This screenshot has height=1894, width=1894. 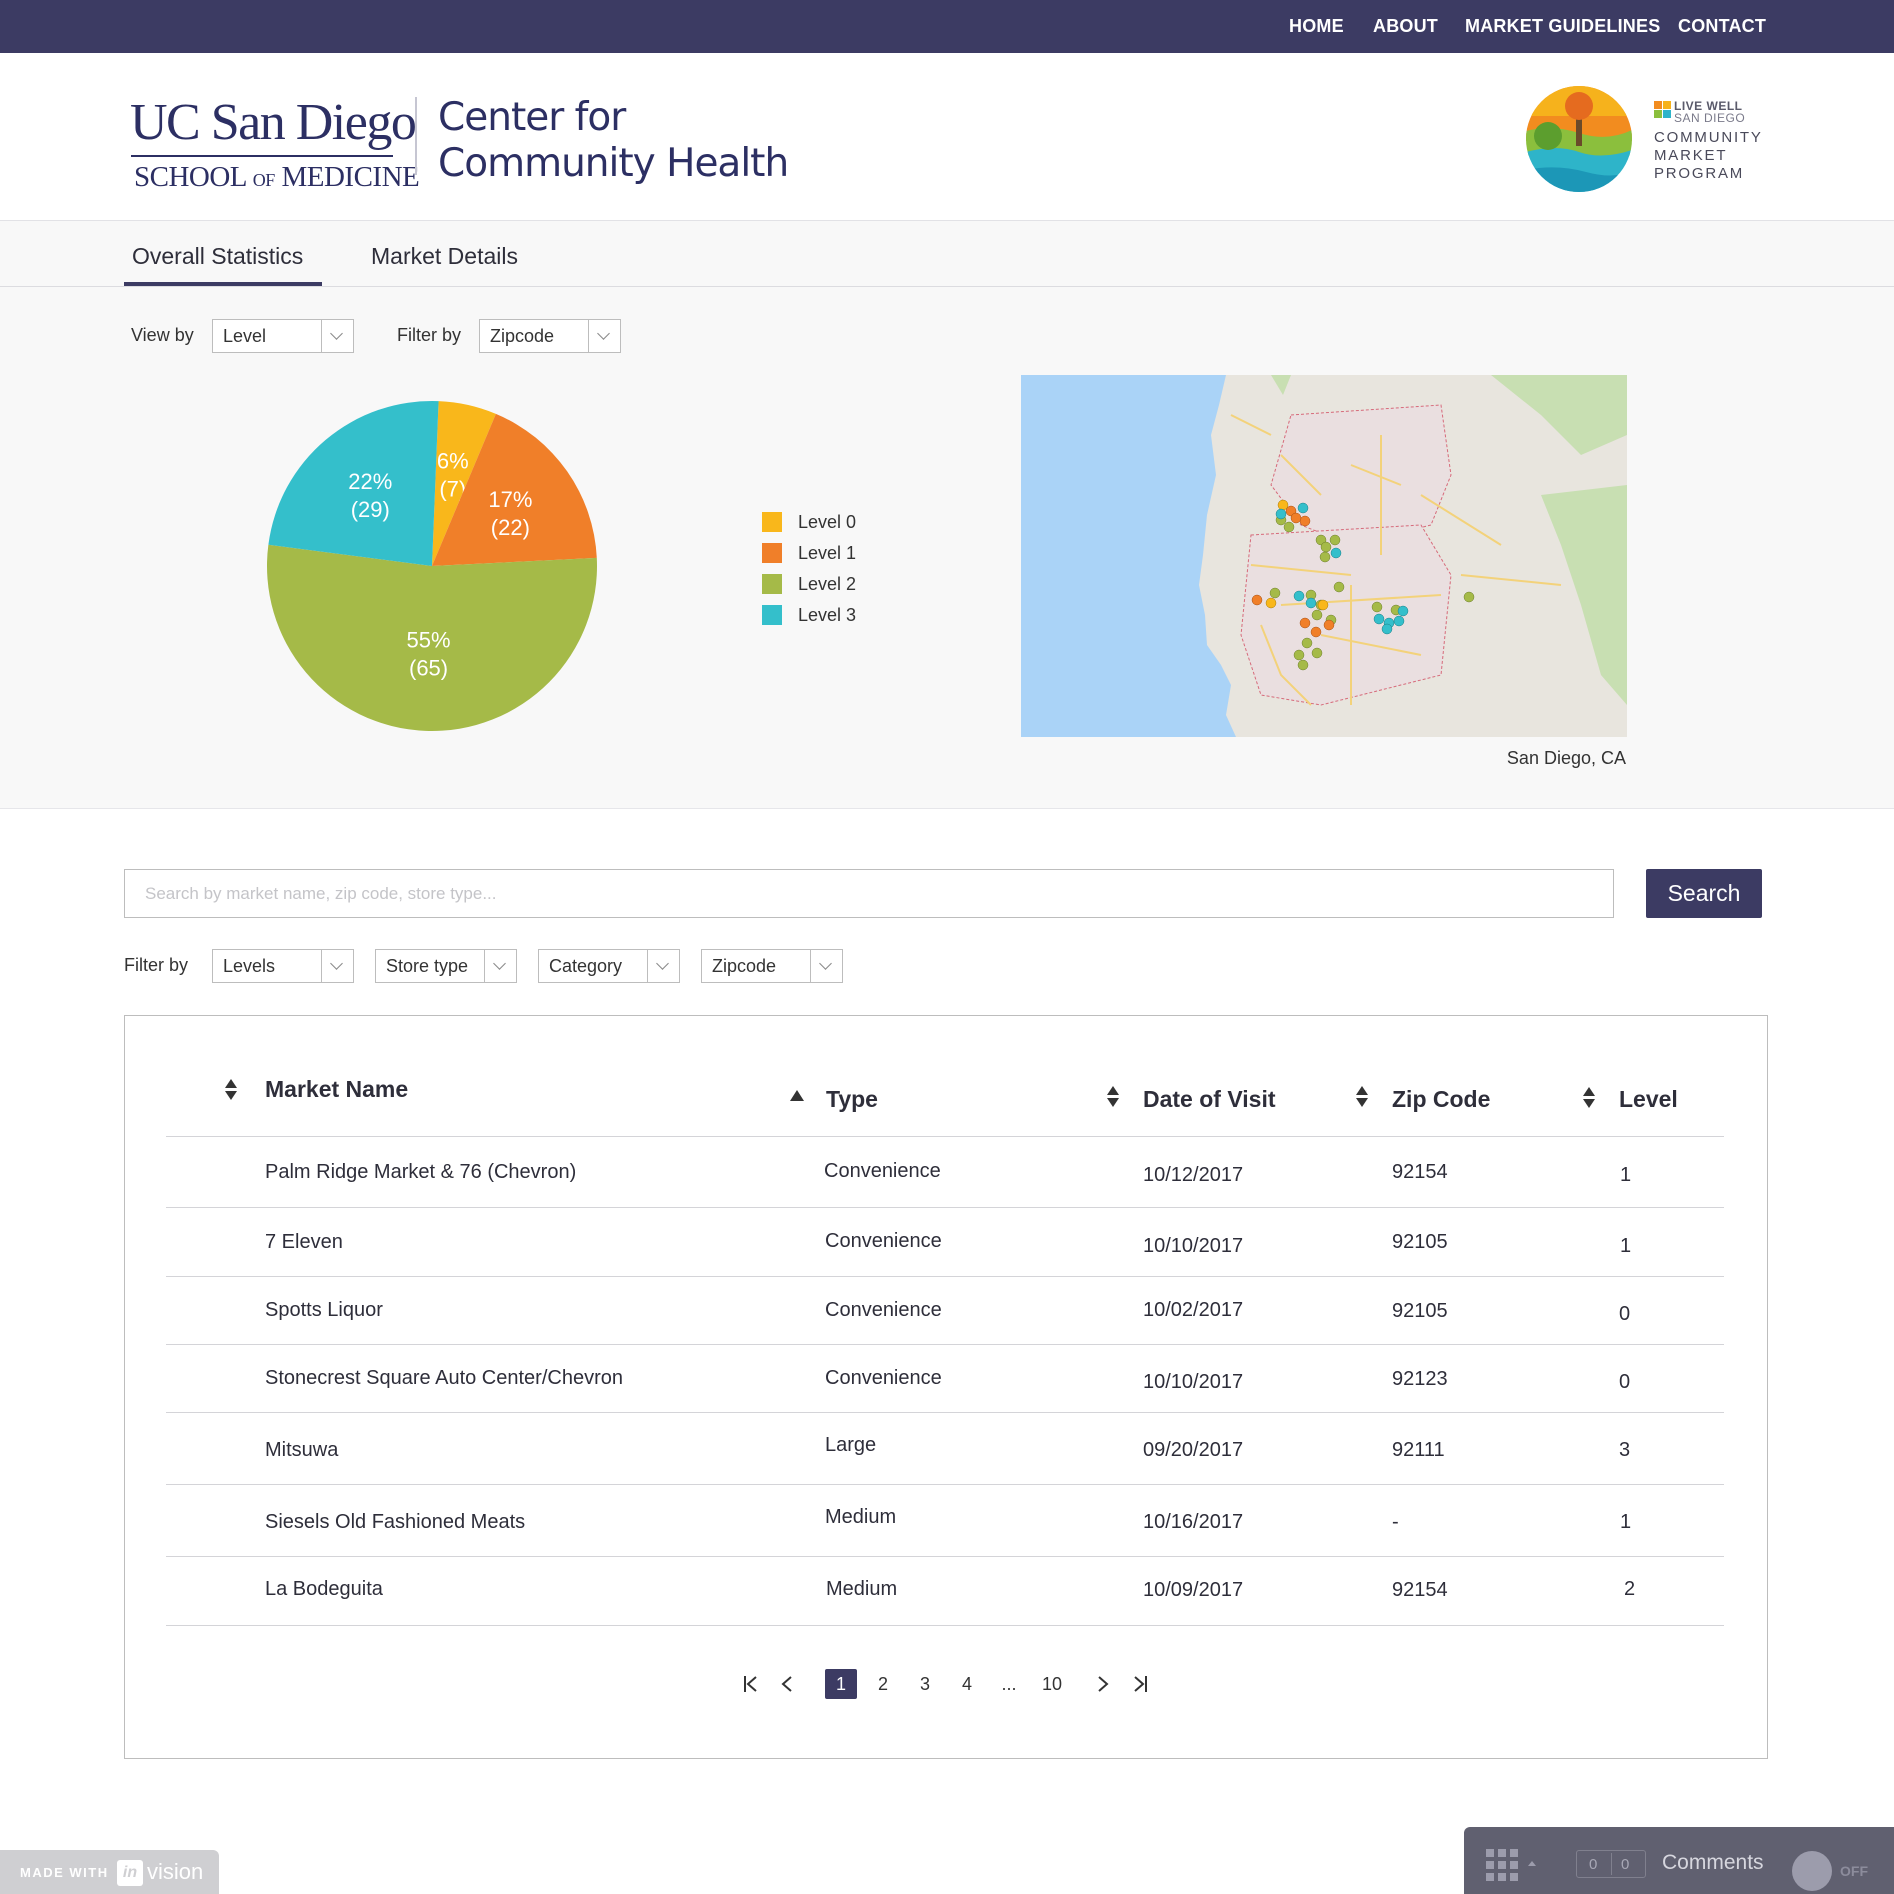 I want to click on made-with-invision-badge: MADE WITH in vision, so click(x=109, y=1872).